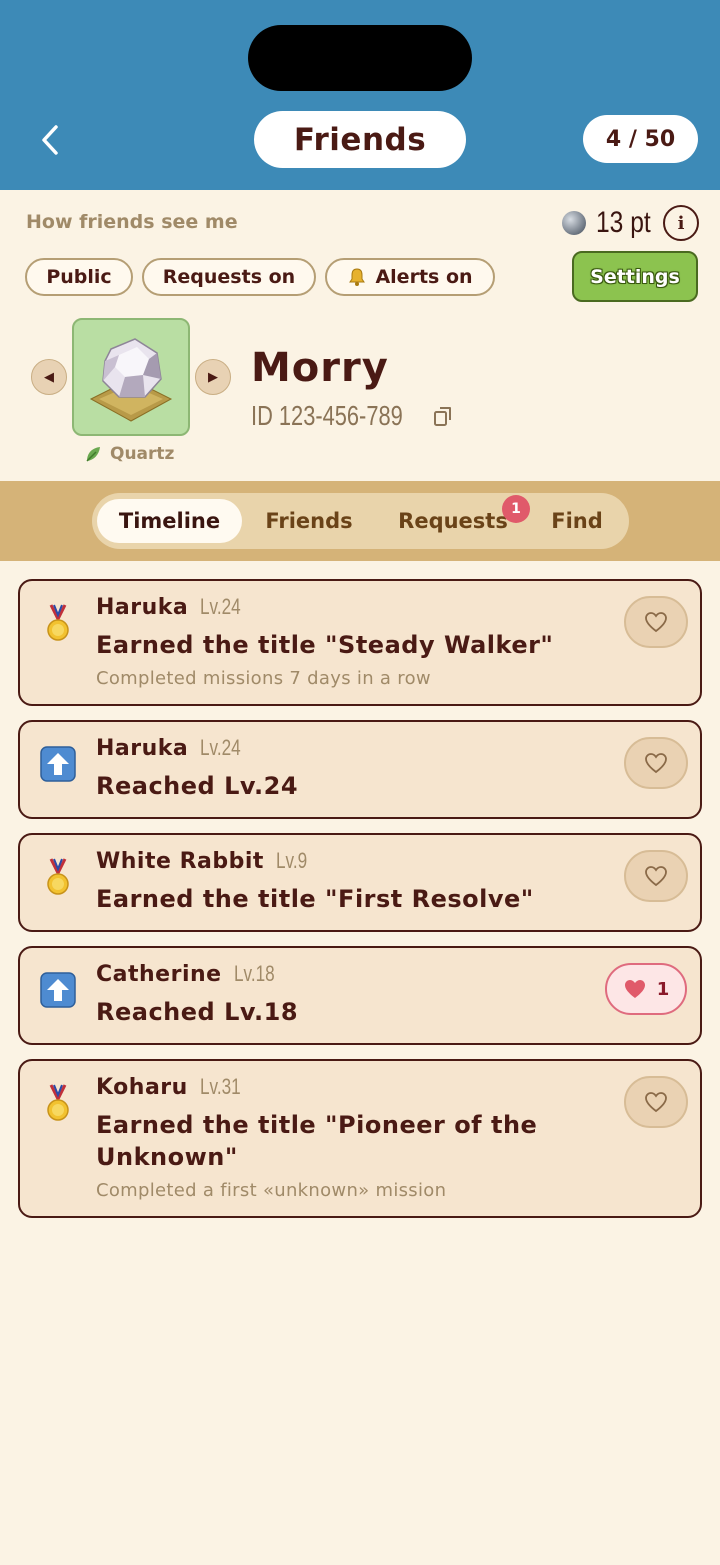 The width and height of the screenshot is (720, 1565). I want to click on friend-level: Lv.9, so click(291, 860).